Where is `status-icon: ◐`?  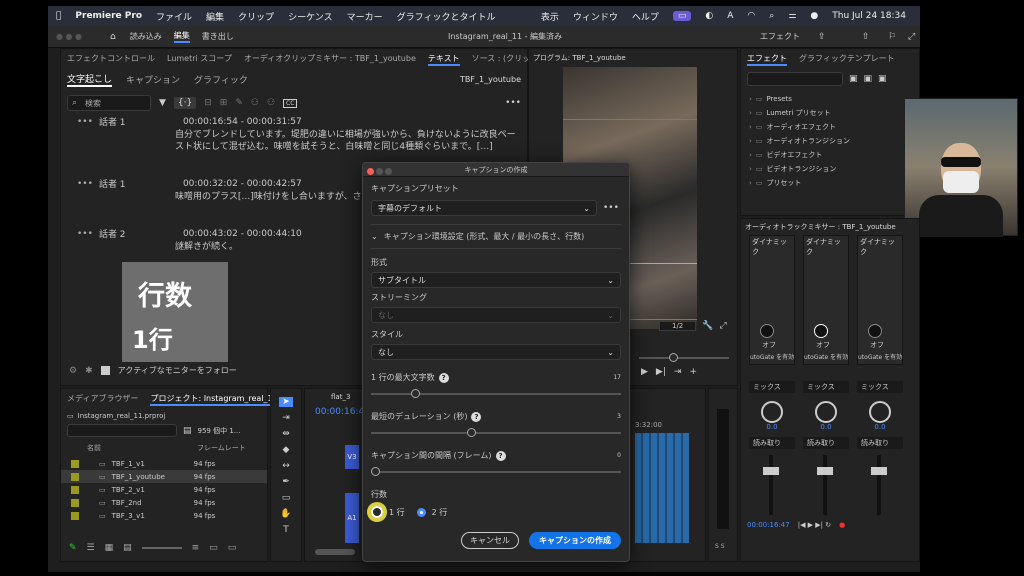 status-icon: ◐ is located at coordinates (709, 16).